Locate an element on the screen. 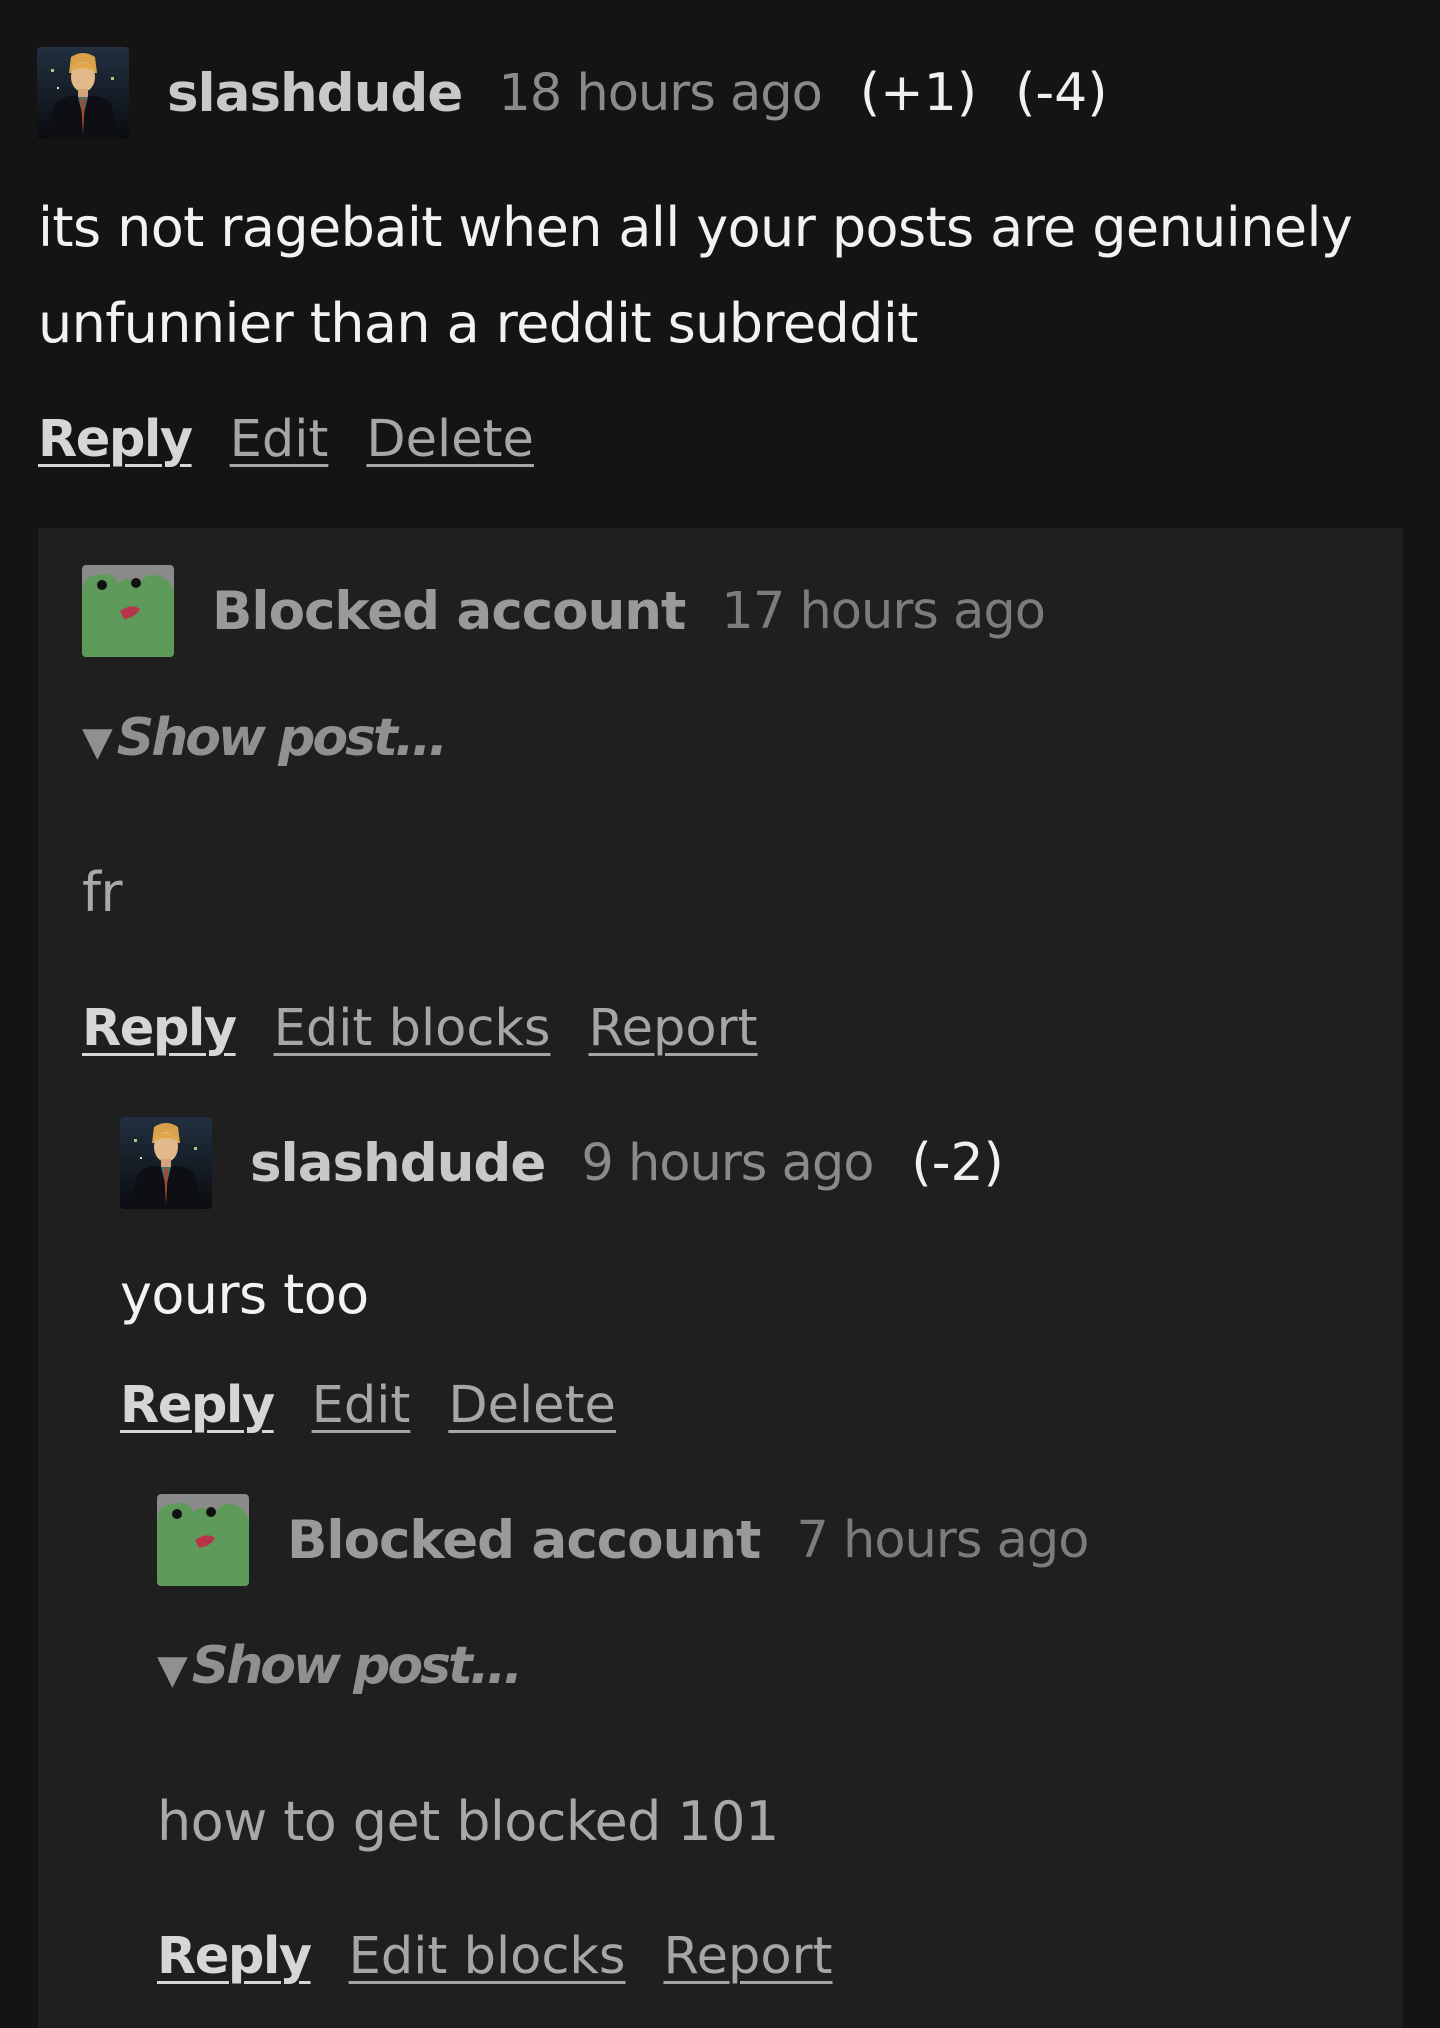 The height and width of the screenshot is (2028, 1440). comment-header: Blocked account 7 hours ago is located at coordinates (641, 1540).